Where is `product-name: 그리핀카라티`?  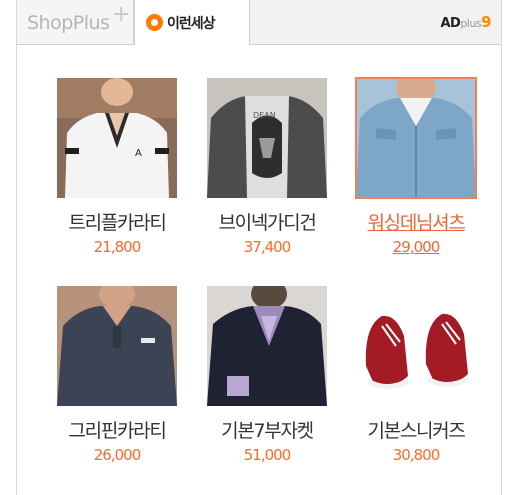
product-name: 그리핀카라티 is located at coordinates (117, 429).